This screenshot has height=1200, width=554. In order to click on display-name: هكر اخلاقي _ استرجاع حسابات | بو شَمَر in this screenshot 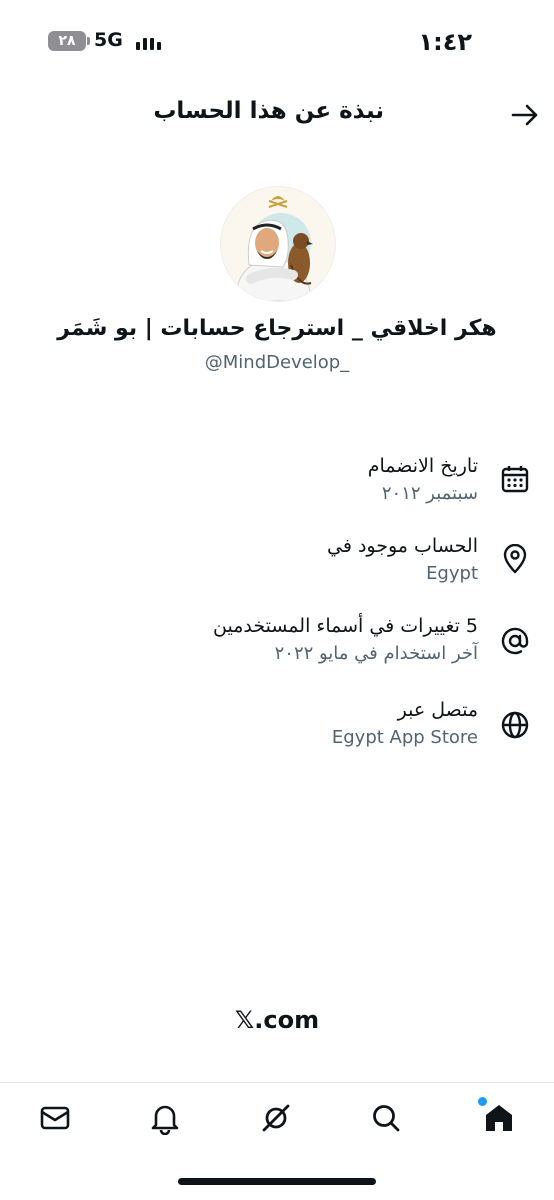, I will do `click(277, 328)`.